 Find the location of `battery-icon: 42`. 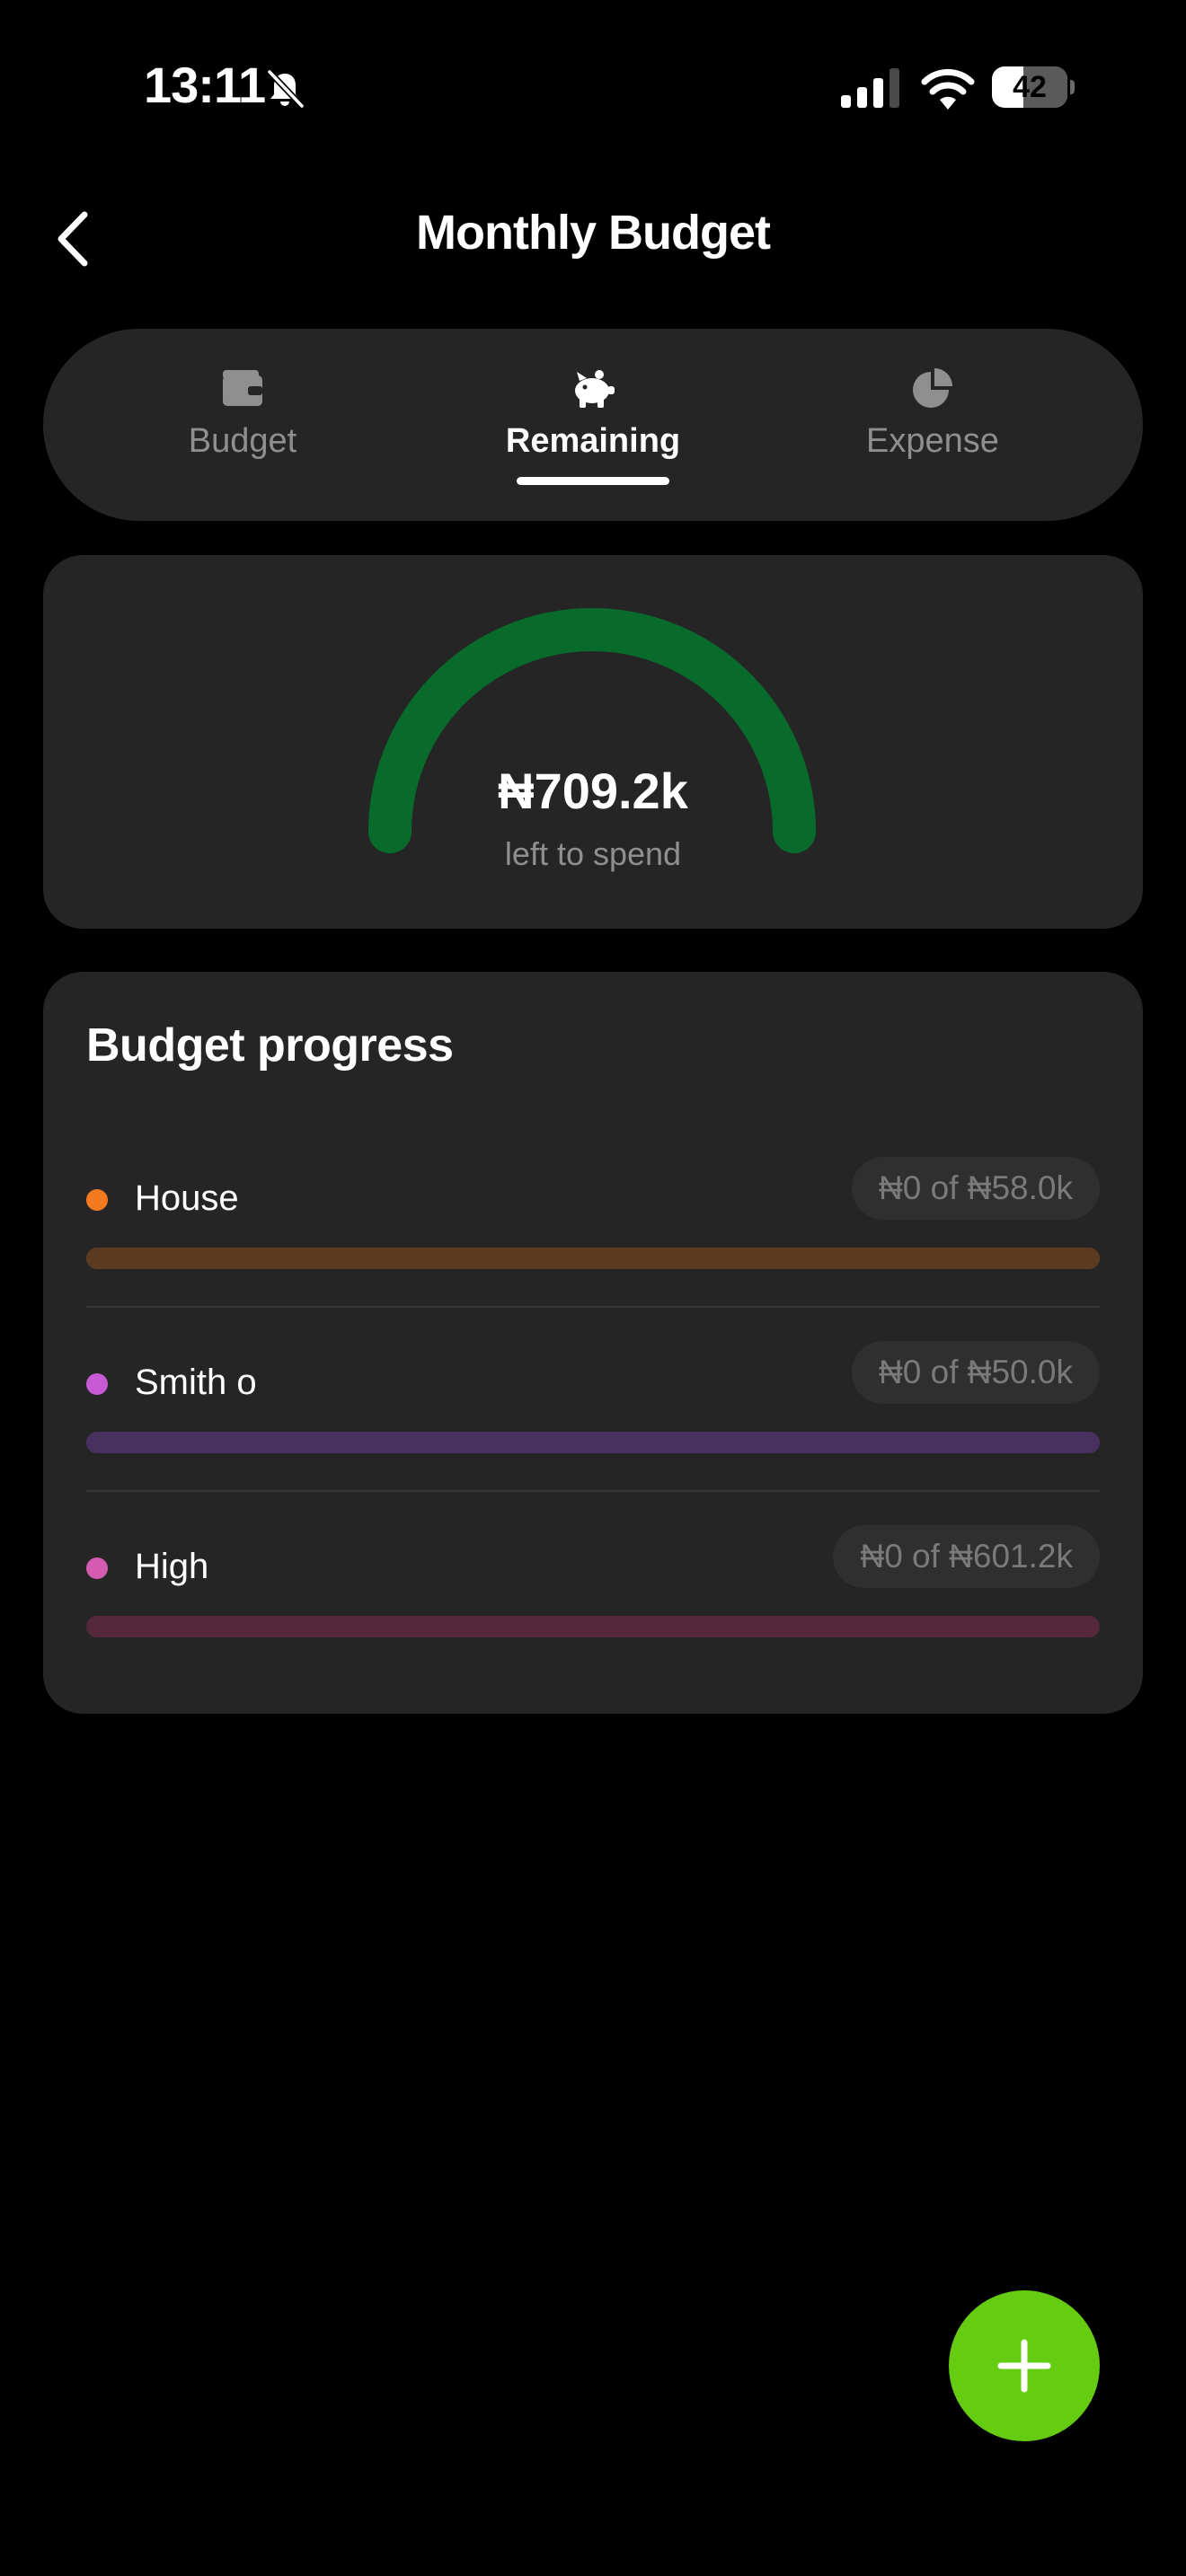

battery-icon: 42 is located at coordinates (1033, 87).